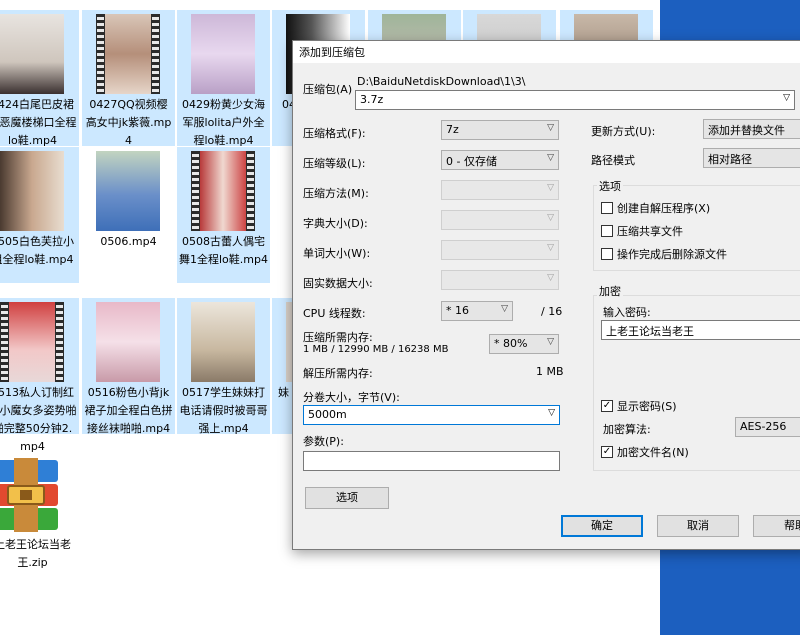 The height and width of the screenshot is (635, 800). What do you see at coordinates (500, 190) in the screenshot?
I see `method-select: ▽` at bounding box center [500, 190].